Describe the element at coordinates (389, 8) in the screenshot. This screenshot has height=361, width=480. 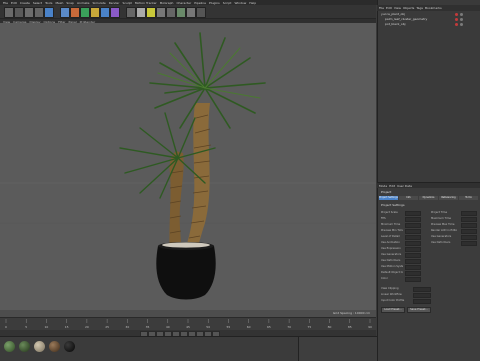
I see `object-menu-item: Edit` at that location.